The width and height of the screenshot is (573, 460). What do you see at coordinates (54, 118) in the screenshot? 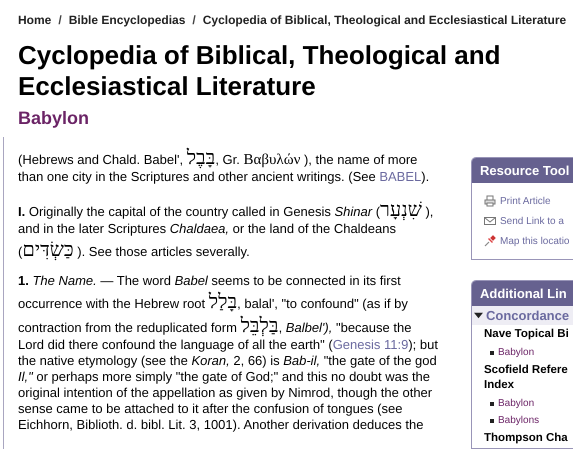
I see `article-title: Babylon` at bounding box center [54, 118].